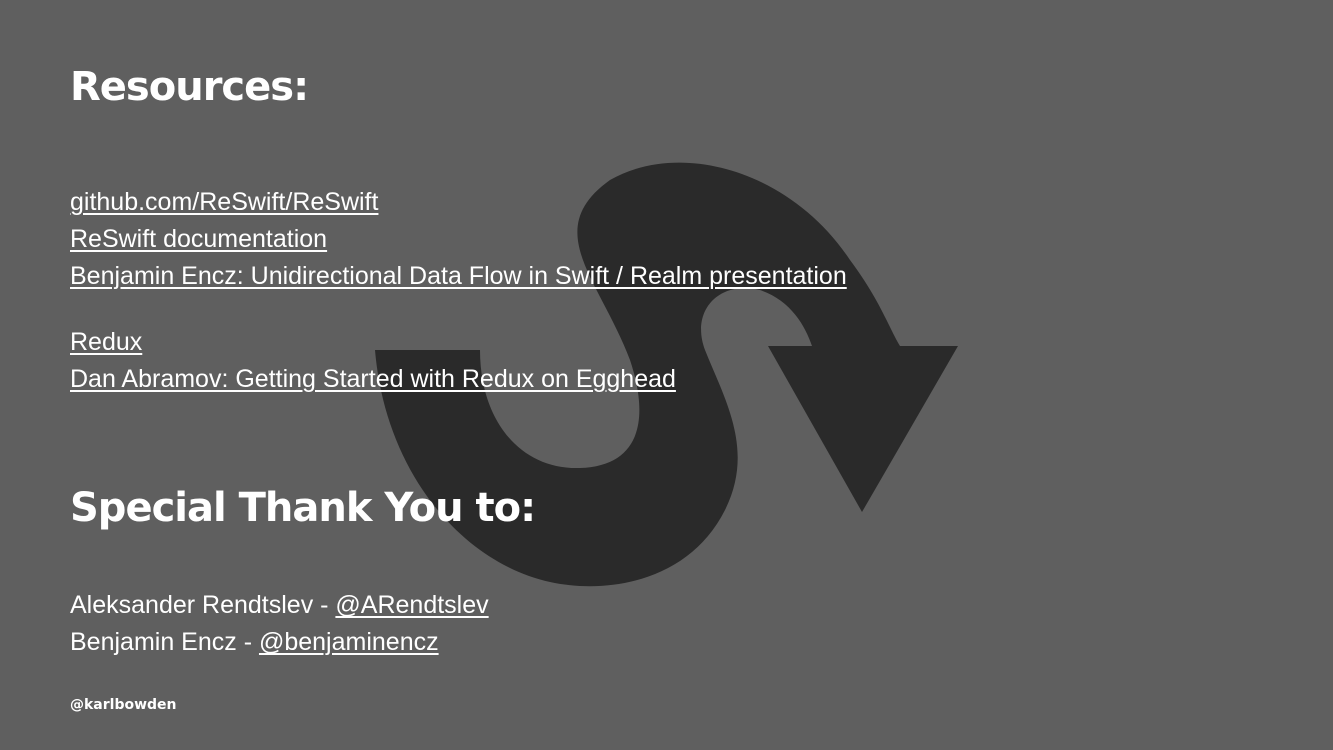 The height and width of the screenshot is (750, 1333). What do you see at coordinates (411, 605) in the screenshot?
I see `person-handle-link: @ARendtslev` at bounding box center [411, 605].